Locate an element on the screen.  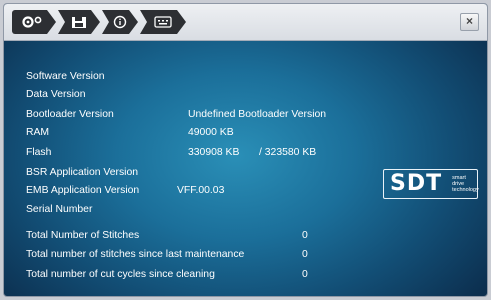
close-icon: × is located at coordinates (469, 21).